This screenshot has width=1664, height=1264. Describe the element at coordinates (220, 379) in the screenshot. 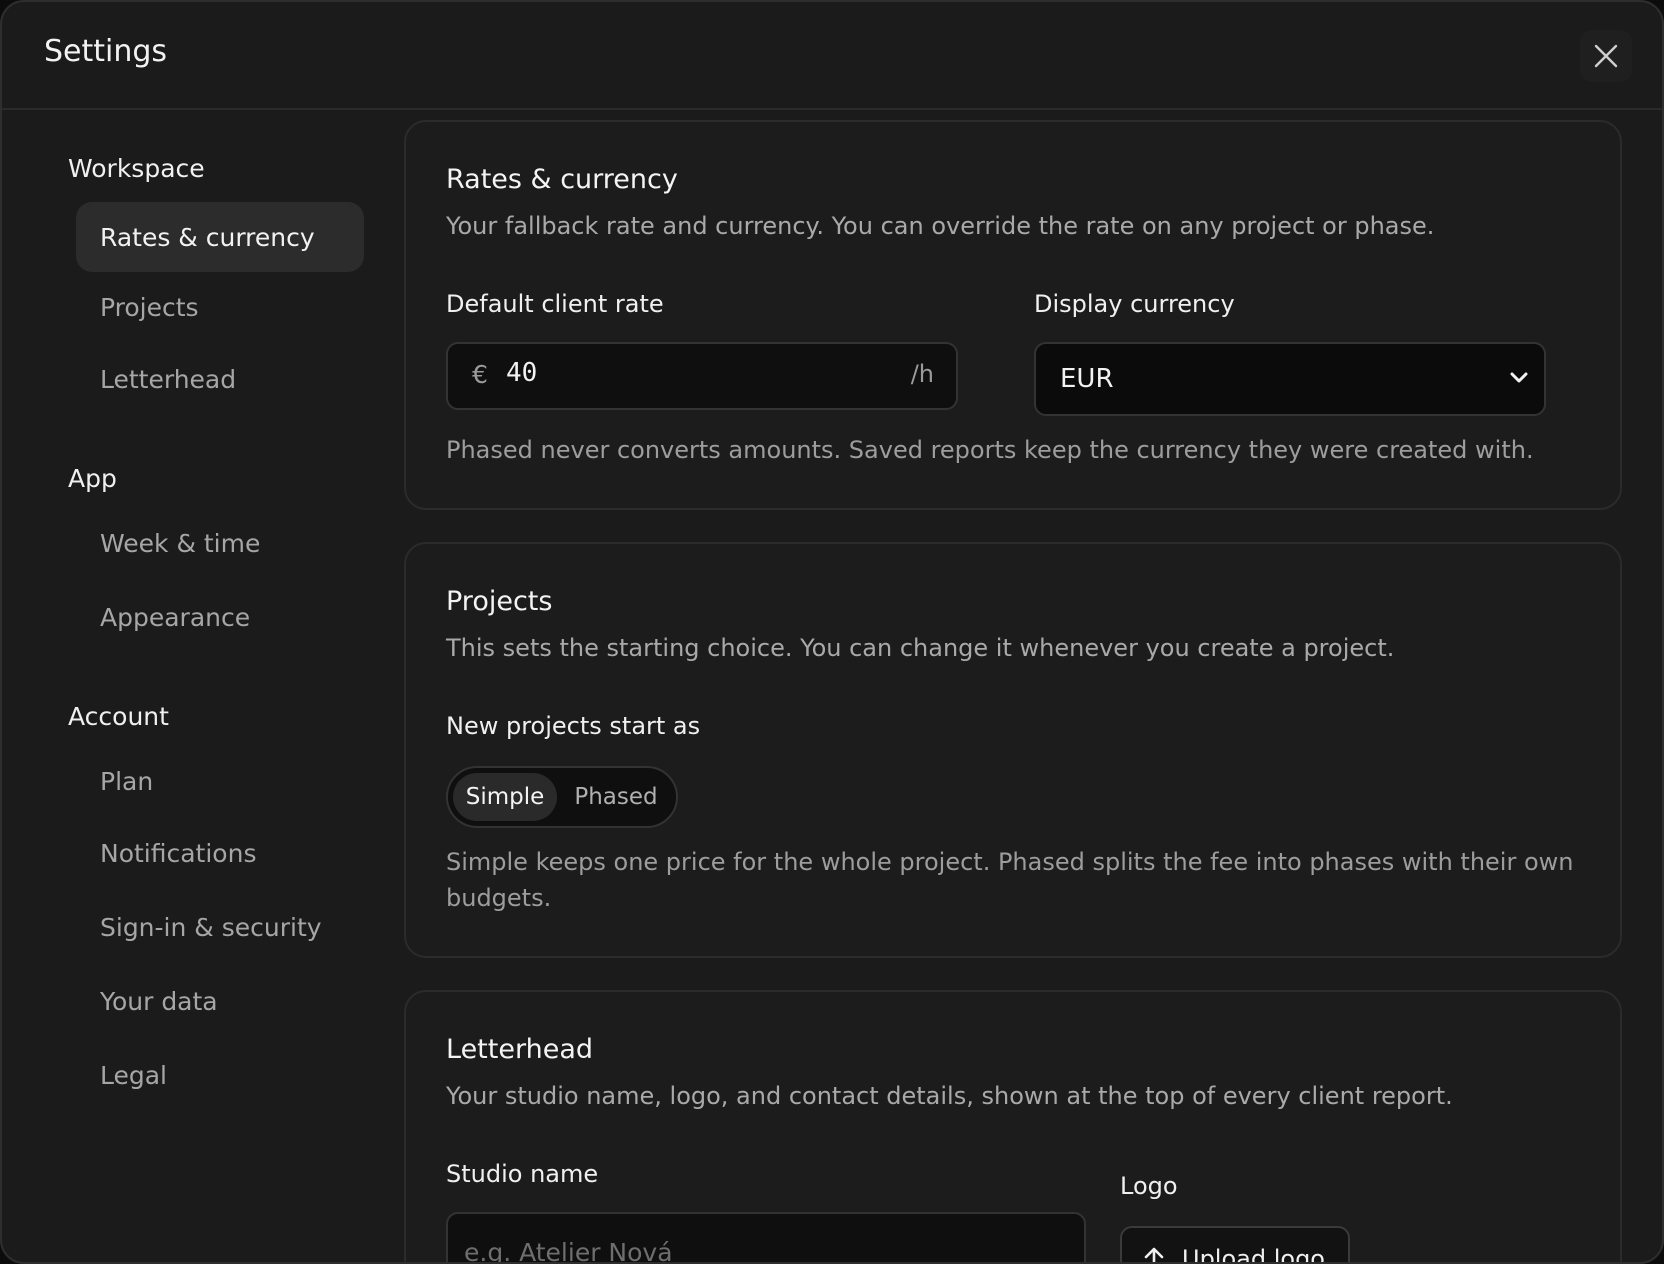

I see `sidebar-item-letterhead: Letterhead` at that location.